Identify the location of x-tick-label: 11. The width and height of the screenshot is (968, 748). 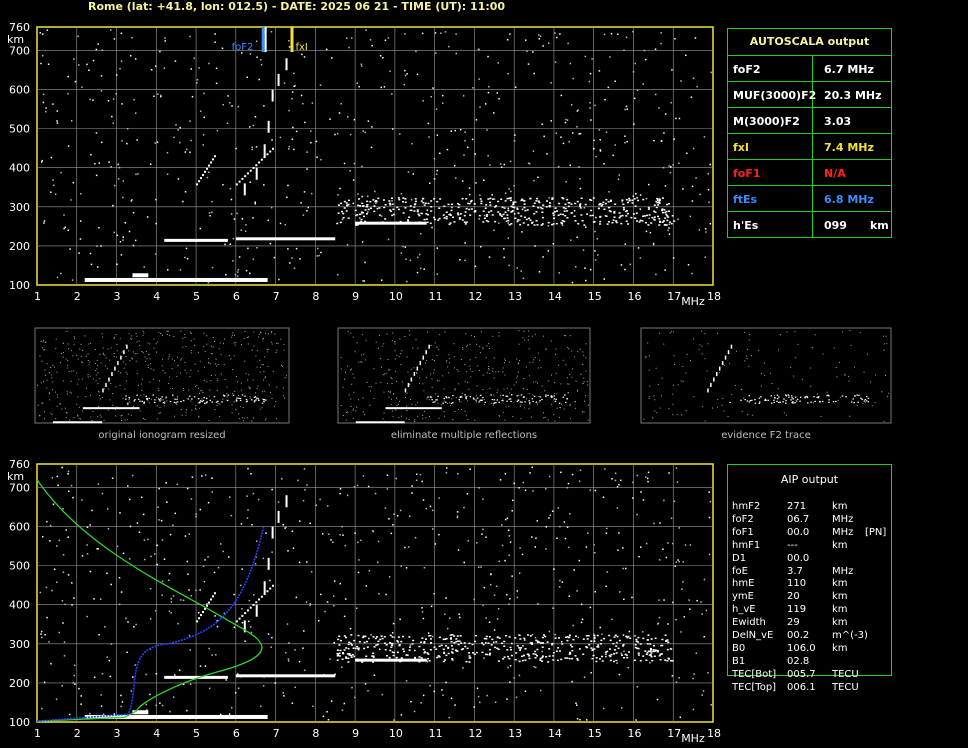
(436, 733).